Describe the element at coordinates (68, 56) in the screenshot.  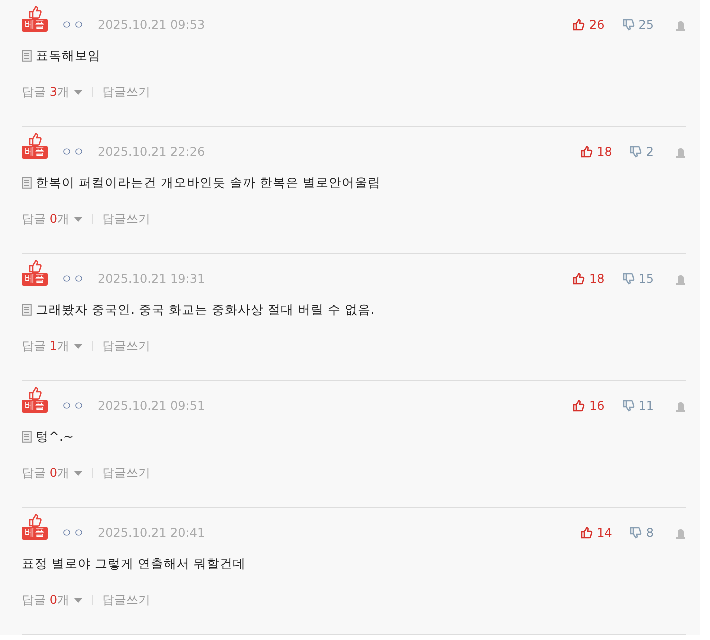
I see `comment-text: 표독해보임` at that location.